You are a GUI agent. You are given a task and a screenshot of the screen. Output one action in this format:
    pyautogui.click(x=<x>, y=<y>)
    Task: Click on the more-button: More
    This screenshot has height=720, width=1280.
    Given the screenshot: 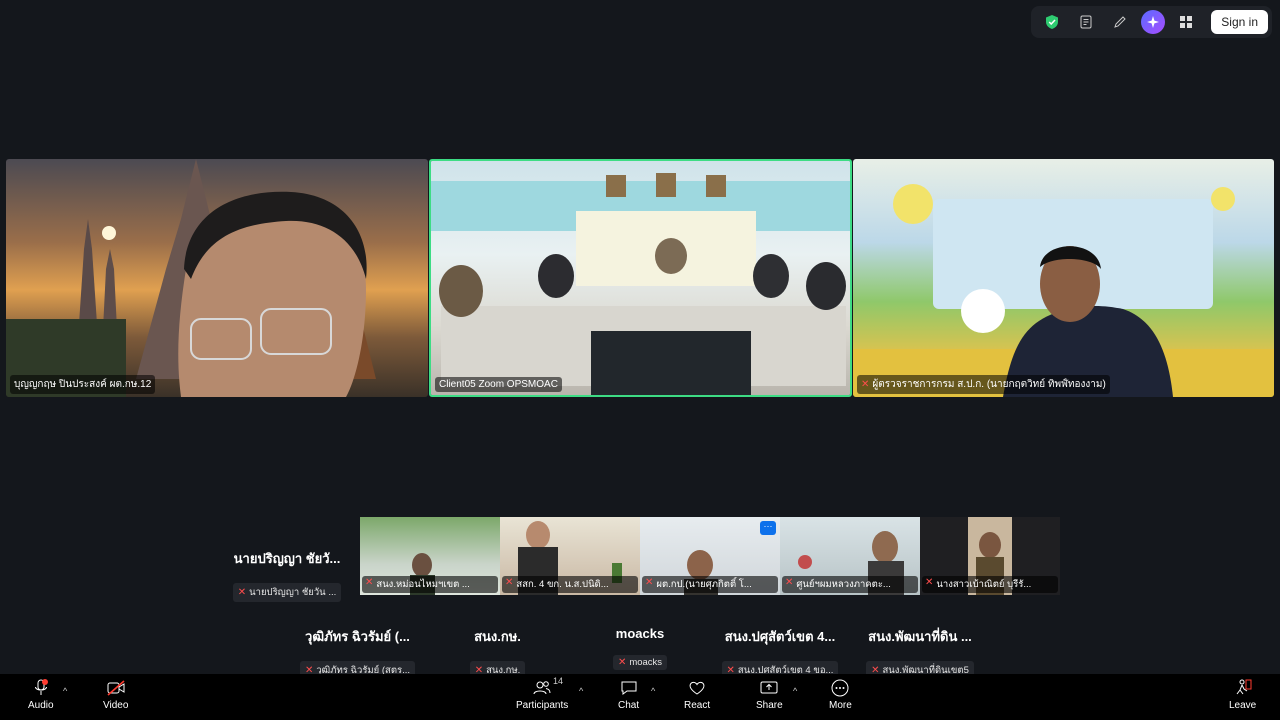 What is the action you would take?
    pyautogui.click(x=840, y=694)
    